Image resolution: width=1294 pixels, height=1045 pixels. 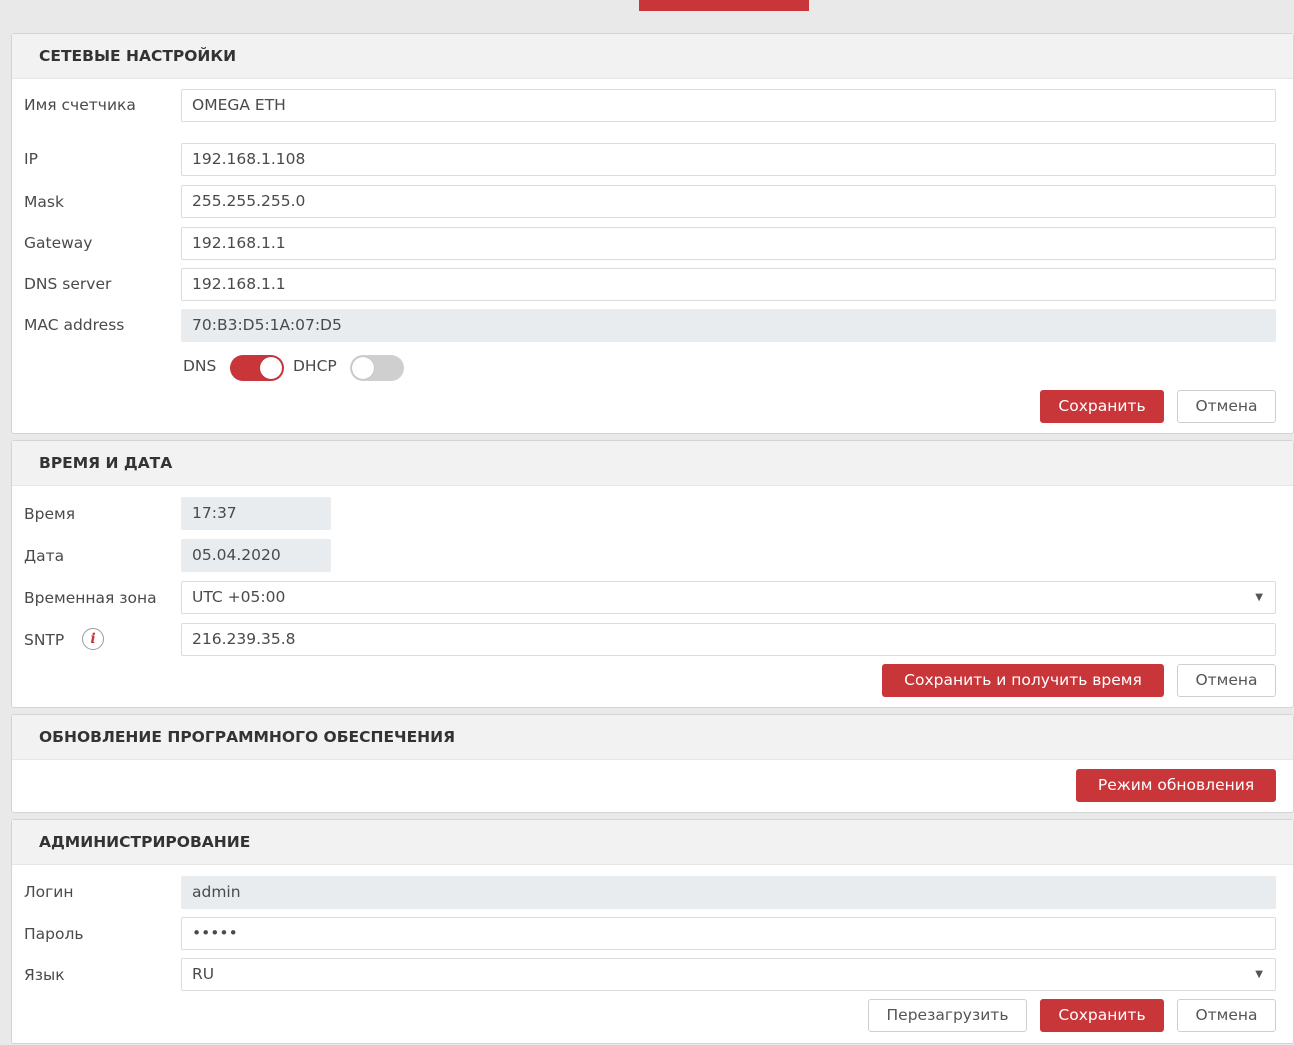 I want to click on time-field: 17:37, so click(x=256, y=513).